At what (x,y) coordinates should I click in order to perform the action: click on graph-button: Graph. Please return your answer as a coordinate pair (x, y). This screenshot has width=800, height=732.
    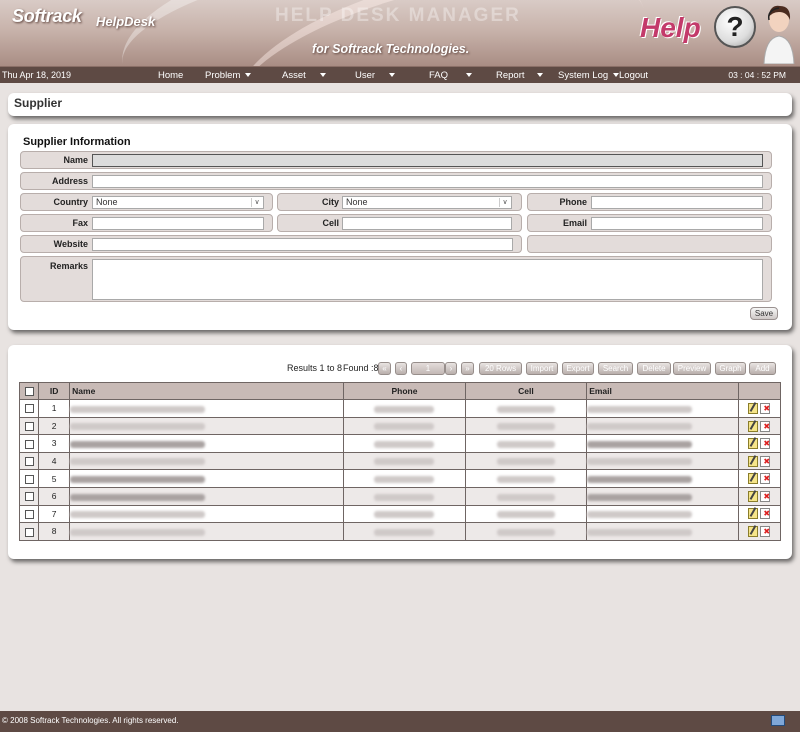
    Looking at the image, I should click on (730, 368).